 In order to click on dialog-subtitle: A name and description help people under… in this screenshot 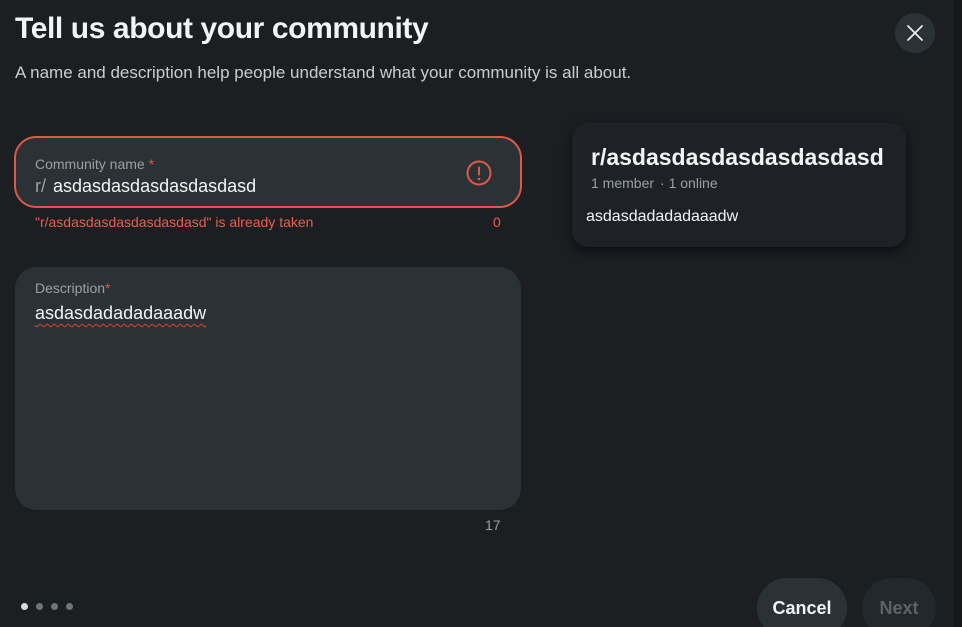, I will do `click(323, 72)`.